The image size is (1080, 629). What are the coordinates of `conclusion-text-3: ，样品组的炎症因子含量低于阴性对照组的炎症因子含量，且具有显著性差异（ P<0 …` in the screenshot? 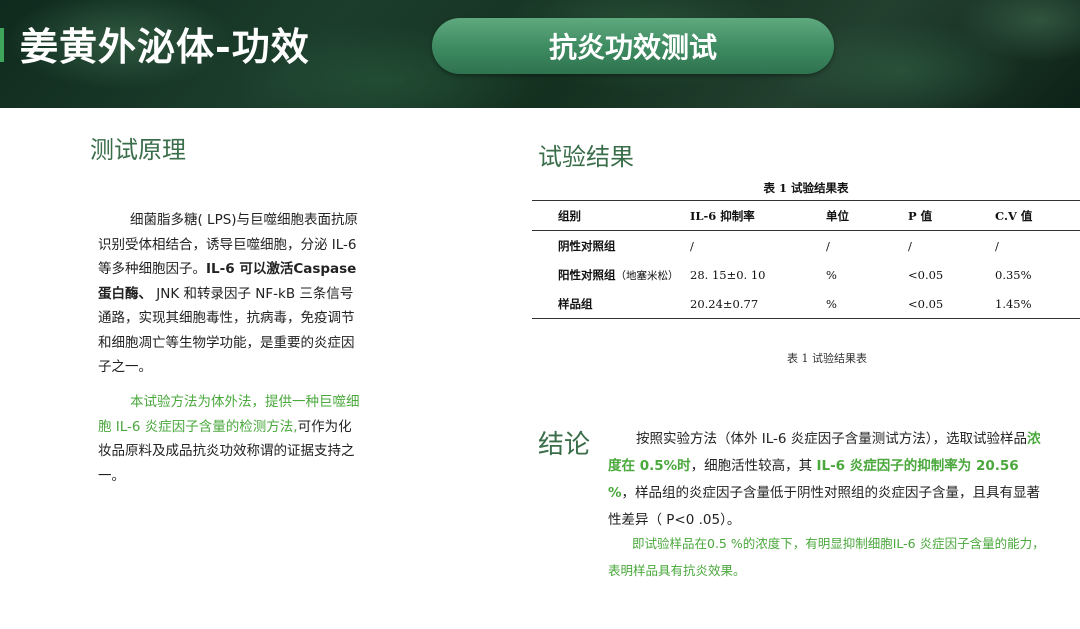 It's located at (824, 506).